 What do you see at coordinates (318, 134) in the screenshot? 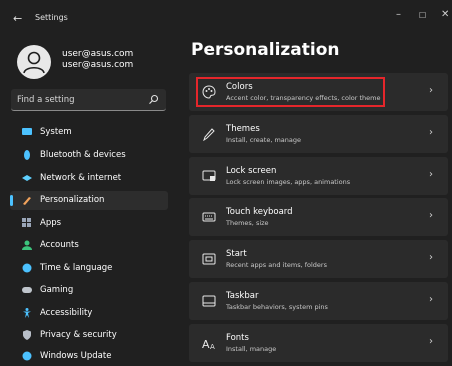
I see `card-themes: Themes Install, create, manage ›` at bounding box center [318, 134].